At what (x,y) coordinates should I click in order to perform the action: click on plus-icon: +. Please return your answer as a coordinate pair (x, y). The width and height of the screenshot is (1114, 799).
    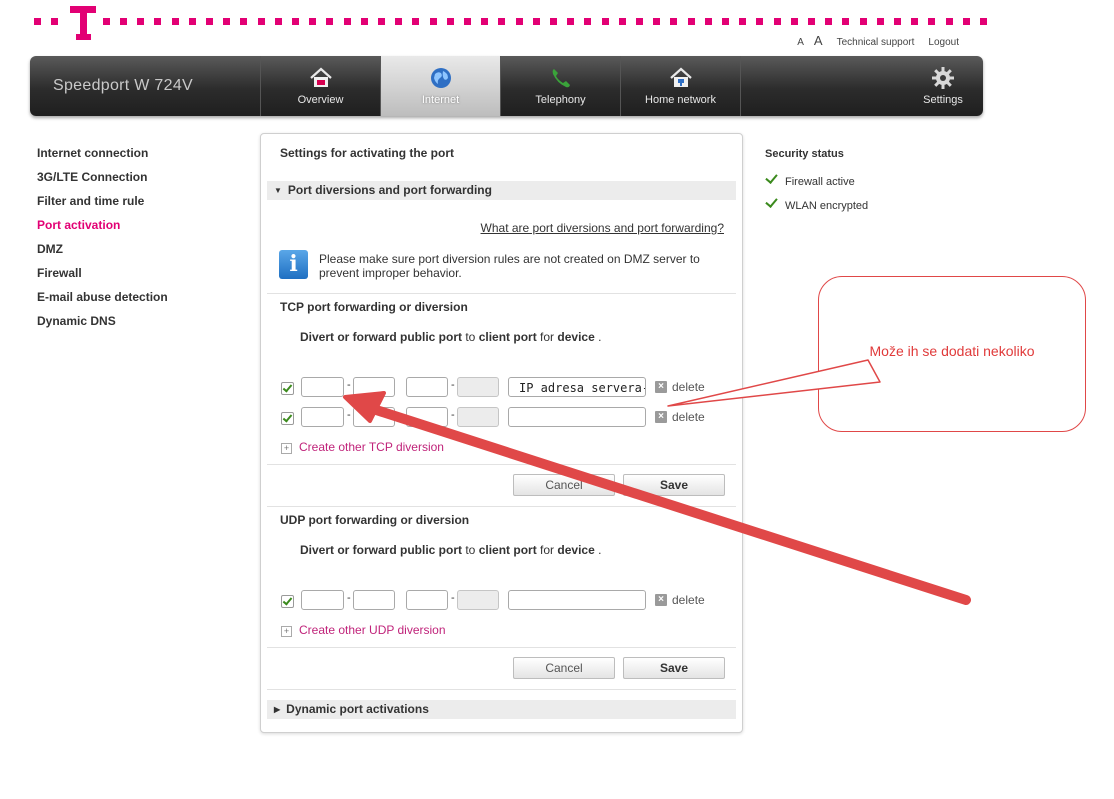
    Looking at the image, I should click on (286, 631).